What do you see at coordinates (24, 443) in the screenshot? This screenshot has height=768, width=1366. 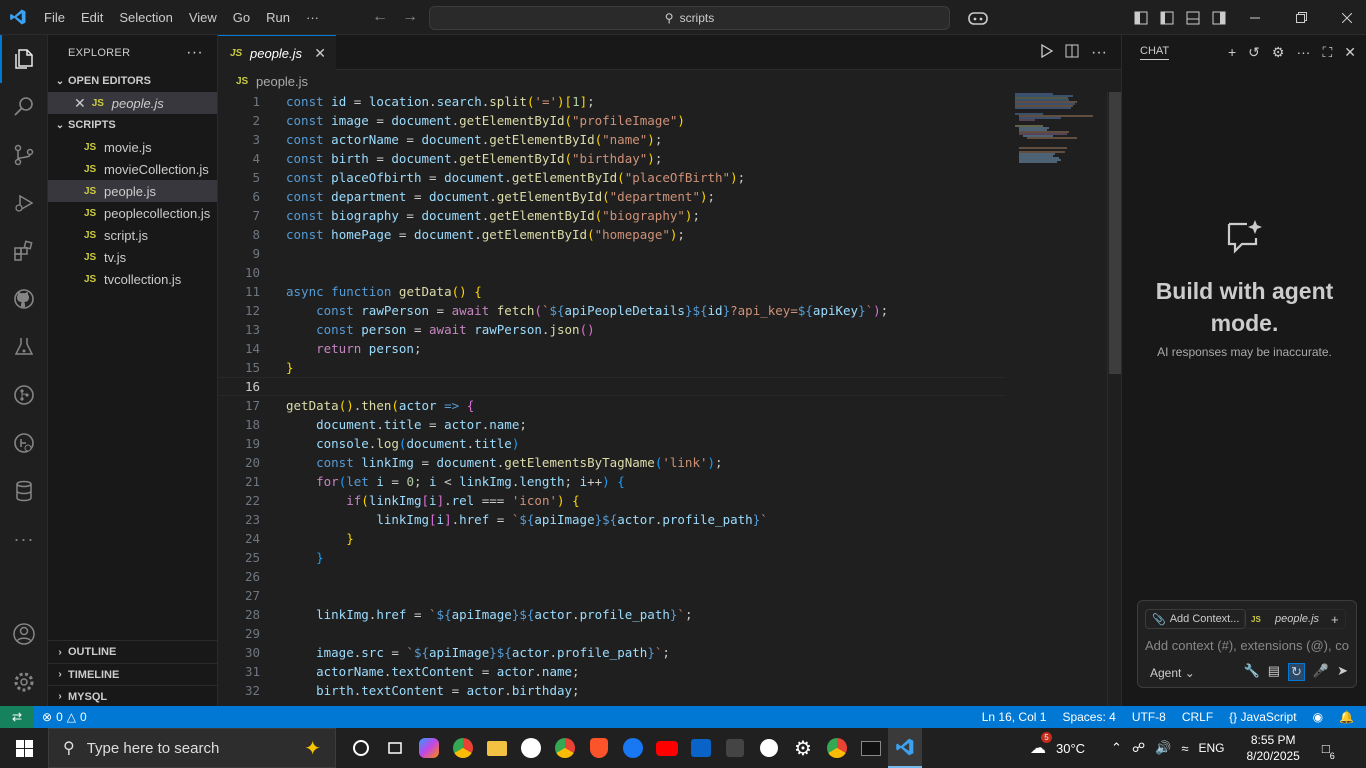 I see `remote-explorer-icon` at bounding box center [24, 443].